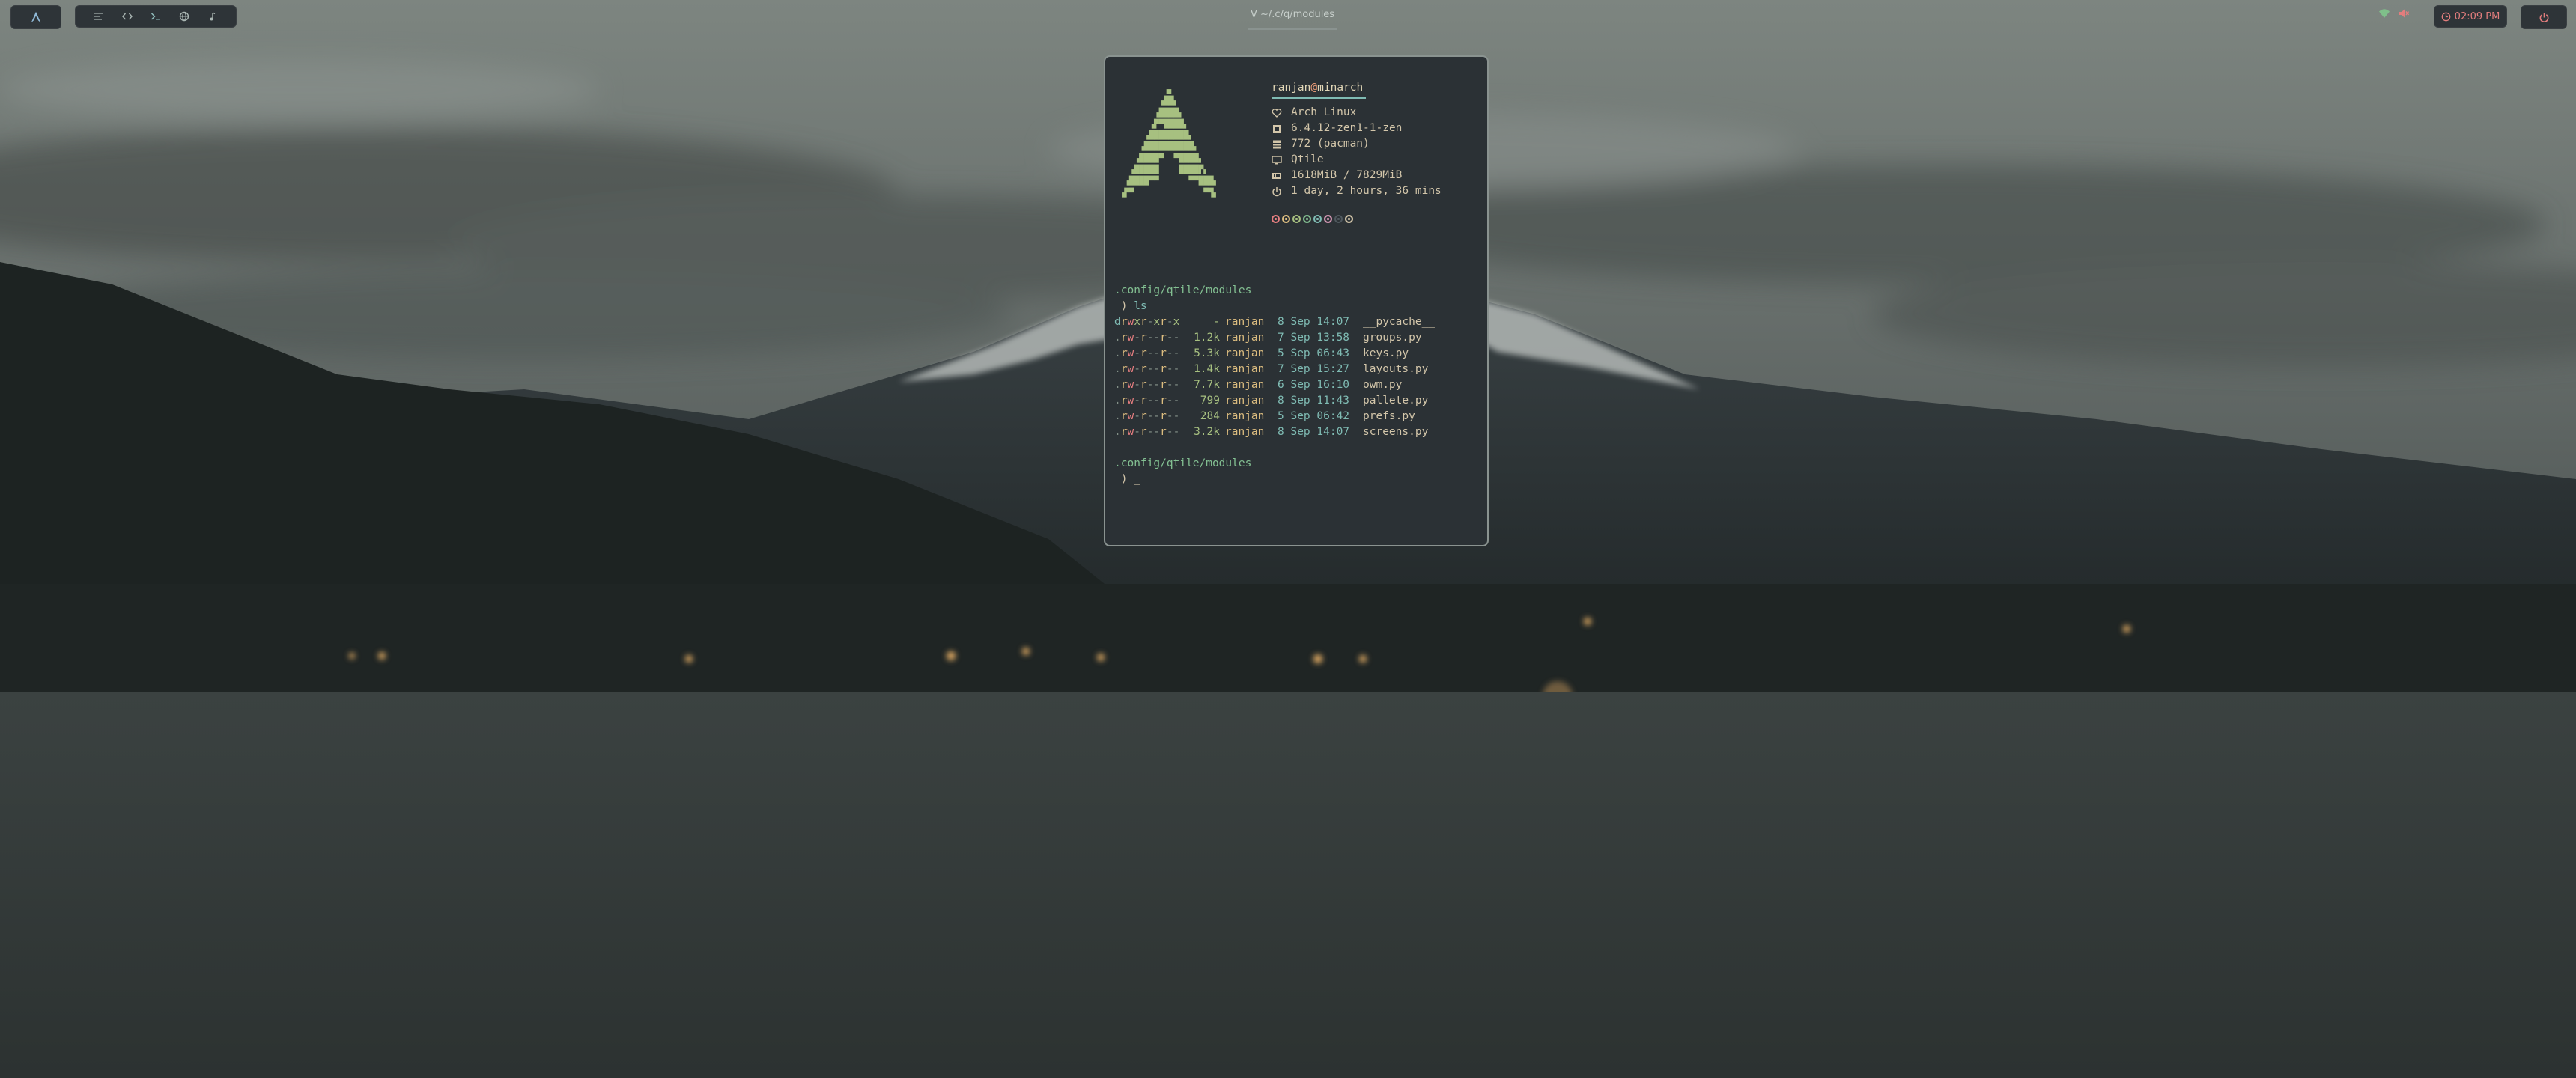 The height and width of the screenshot is (1078, 2576). I want to click on info-memory-value: 1618MiB / 7829MiB, so click(1347, 175).